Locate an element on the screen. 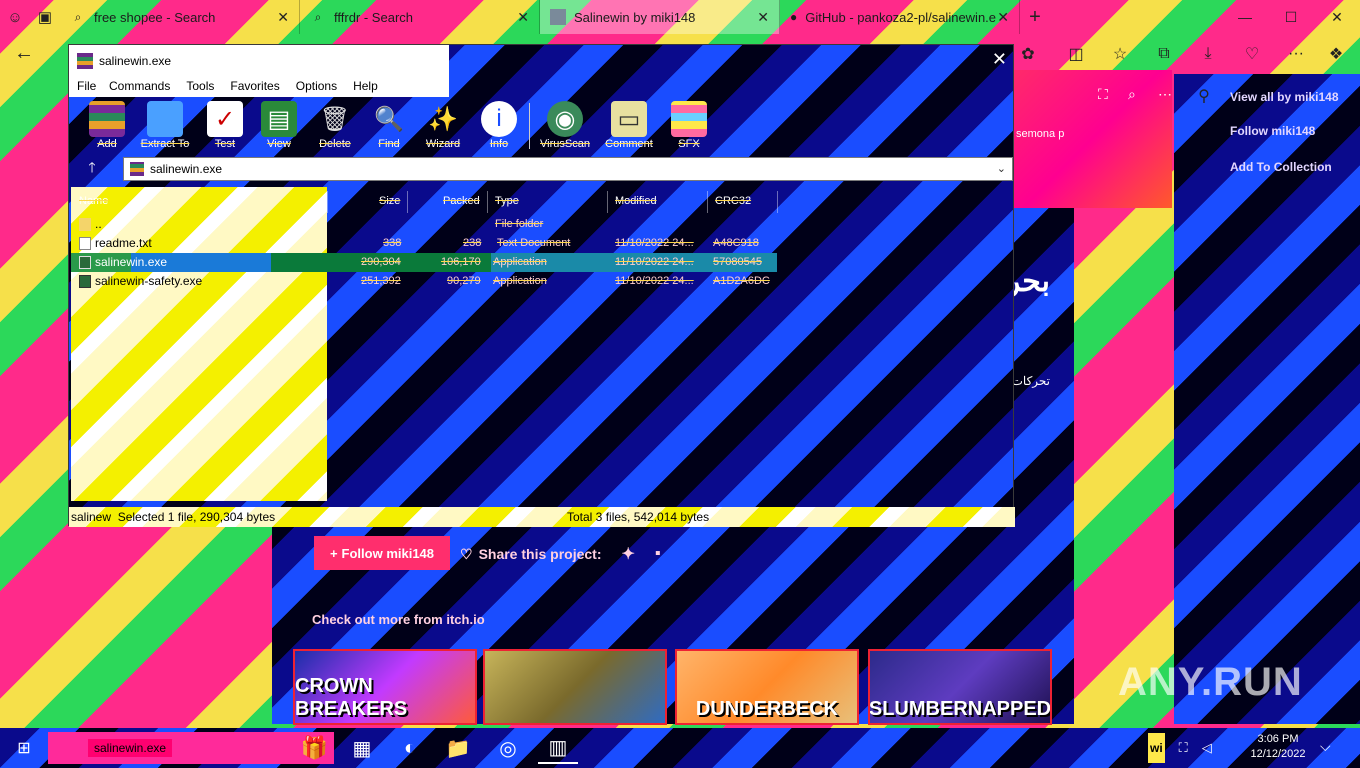 The width and height of the screenshot is (1360, 768). volume-icon: ◁ is located at coordinates (1207, 748).